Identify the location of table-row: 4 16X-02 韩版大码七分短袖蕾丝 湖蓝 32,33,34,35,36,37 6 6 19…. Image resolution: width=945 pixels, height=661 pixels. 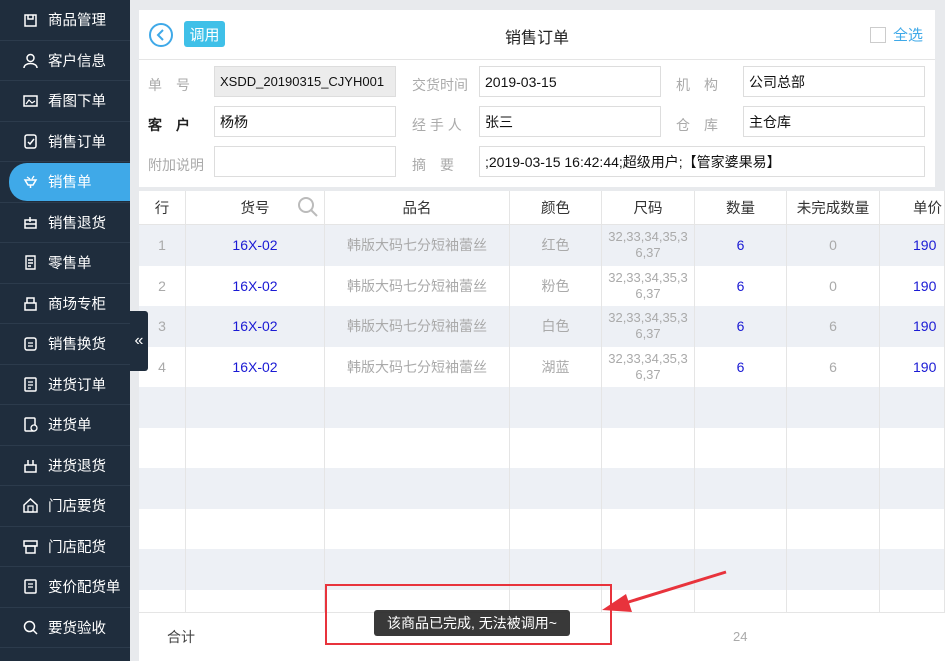
(542, 366).